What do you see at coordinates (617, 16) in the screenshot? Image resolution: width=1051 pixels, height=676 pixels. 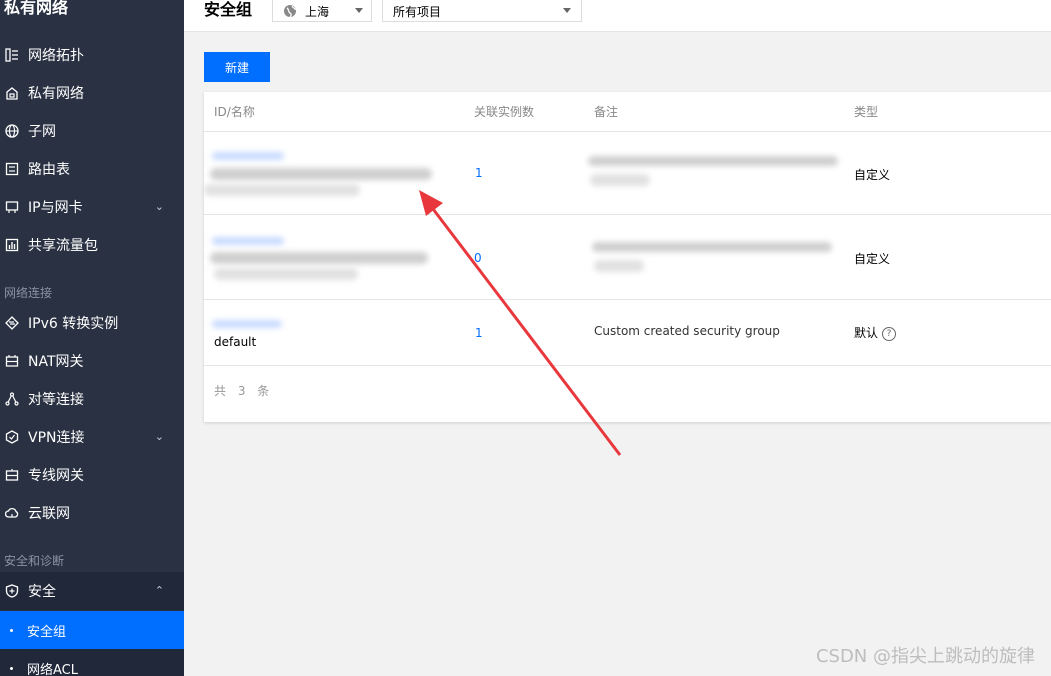 I see `header: 安全组 上海 所有项目` at bounding box center [617, 16].